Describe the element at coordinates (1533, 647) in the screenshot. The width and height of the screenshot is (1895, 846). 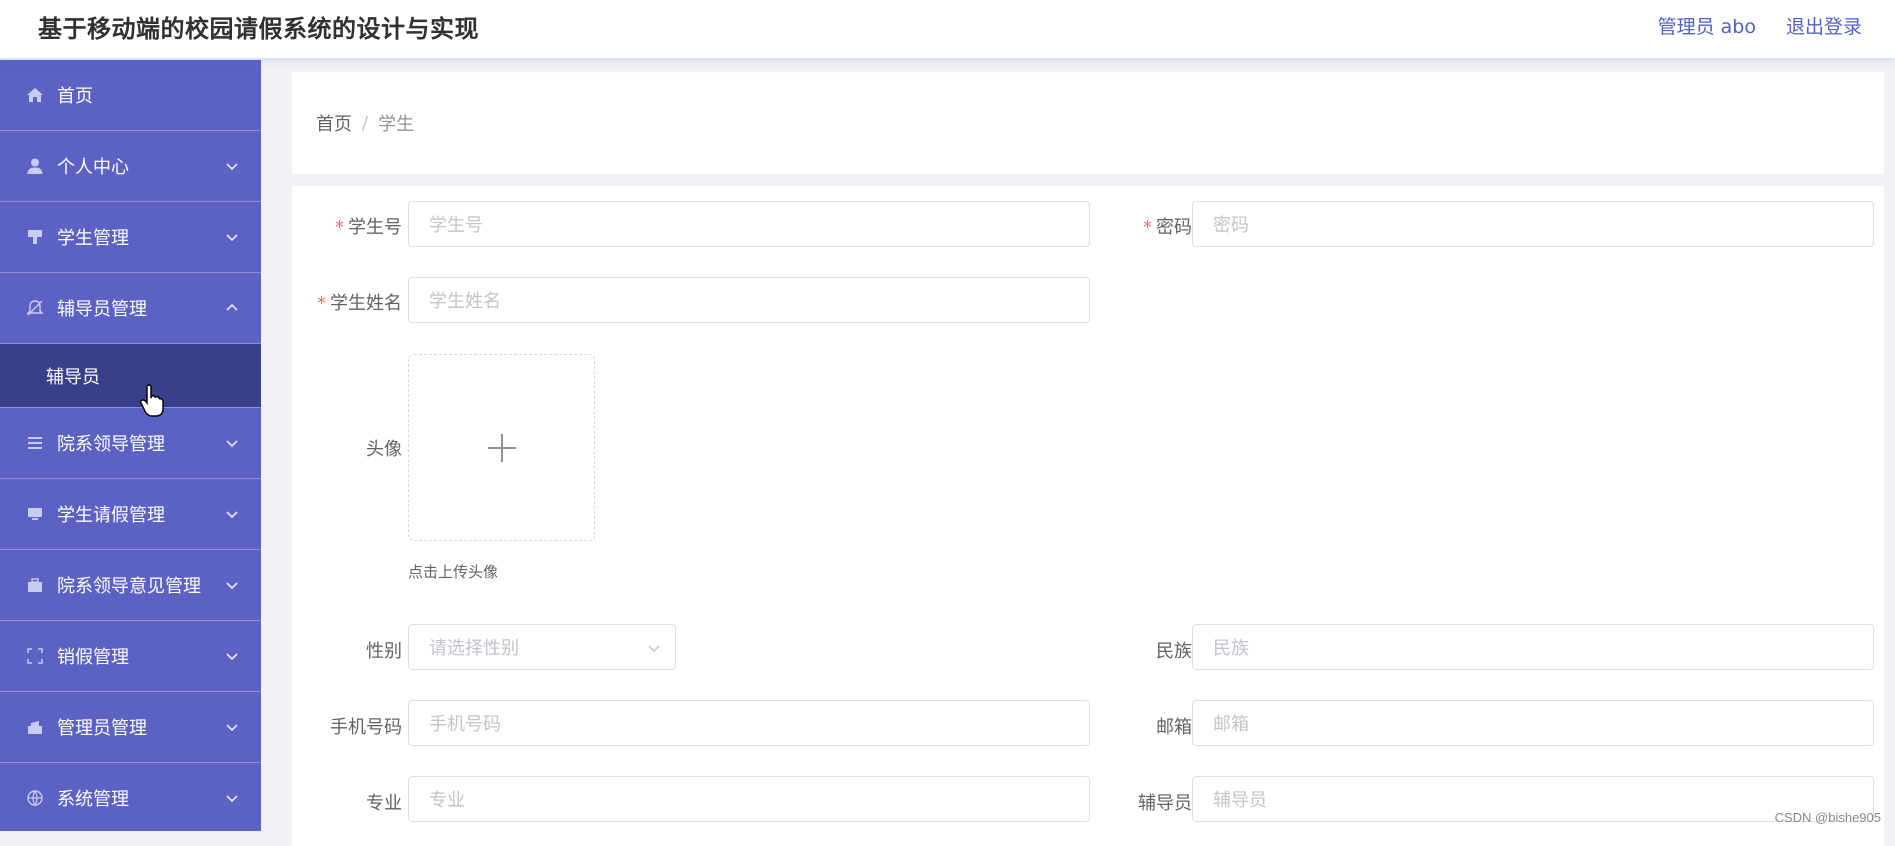
I see `ethnicity-input: 民族` at that location.